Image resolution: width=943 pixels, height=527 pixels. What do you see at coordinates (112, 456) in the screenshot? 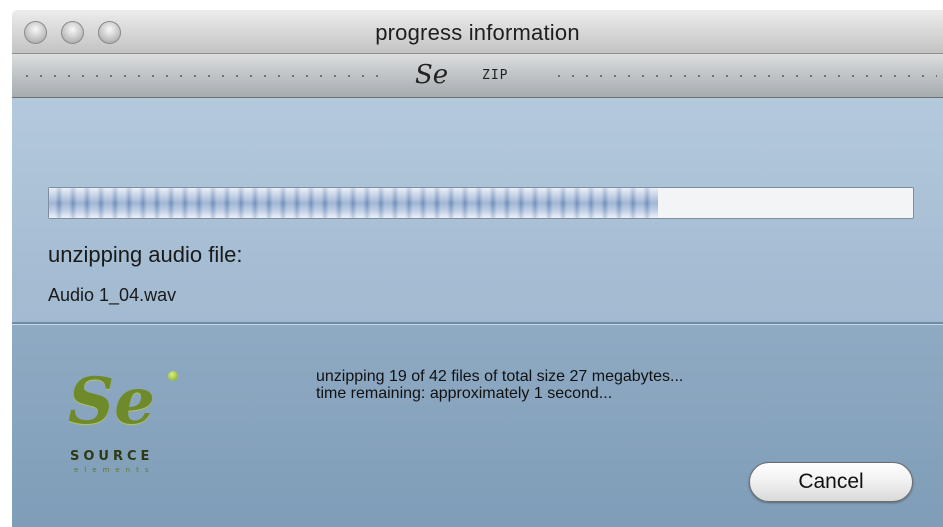
I see `logo-brand-name: SOURCE` at bounding box center [112, 456].